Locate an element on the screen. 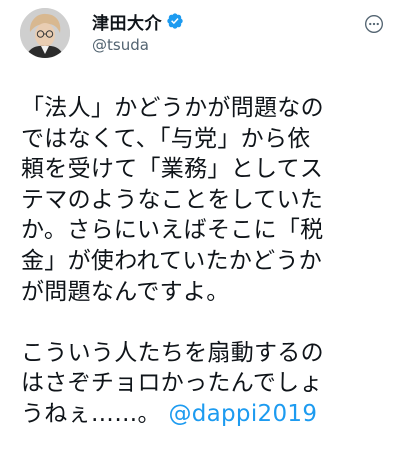 The image size is (400, 467). tweet-line: こういう人たちを扇動するの is located at coordinates (172, 352).